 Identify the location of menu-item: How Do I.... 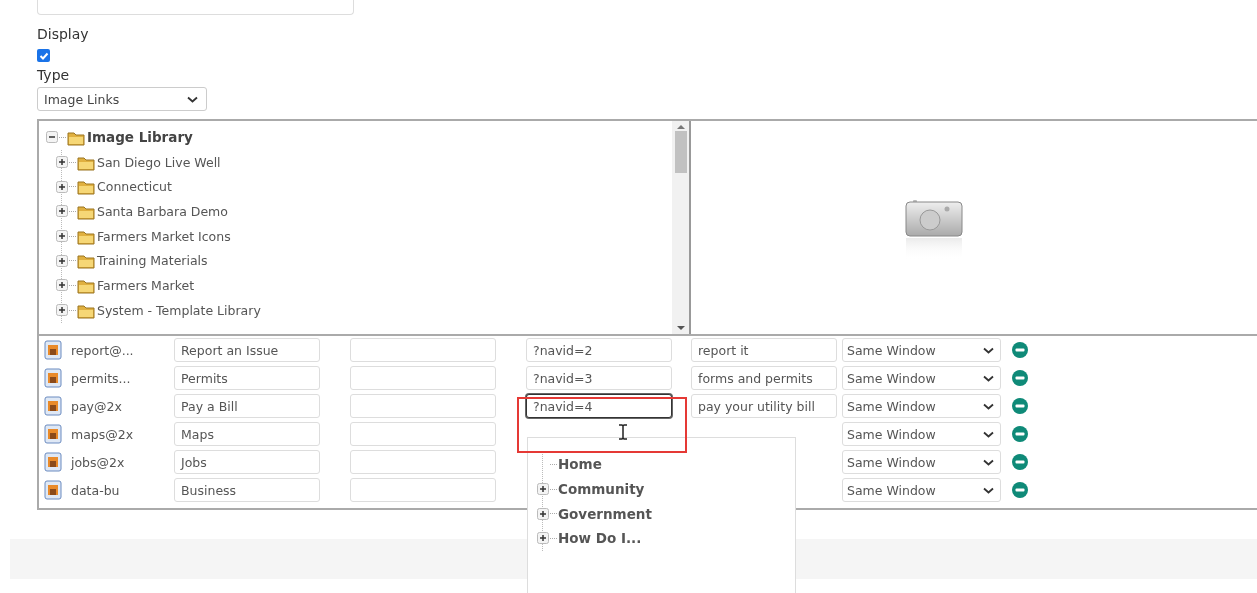
(600, 538).